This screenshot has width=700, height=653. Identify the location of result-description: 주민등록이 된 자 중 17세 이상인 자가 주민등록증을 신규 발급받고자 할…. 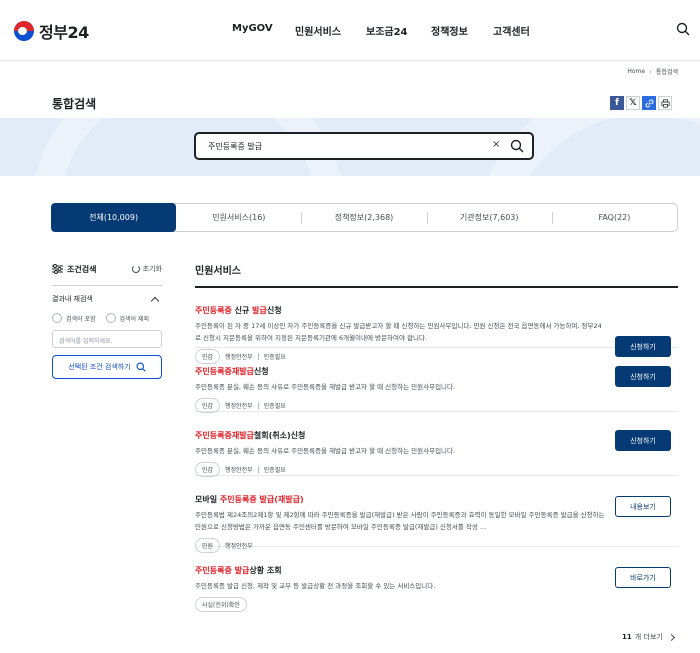
(398, 332).